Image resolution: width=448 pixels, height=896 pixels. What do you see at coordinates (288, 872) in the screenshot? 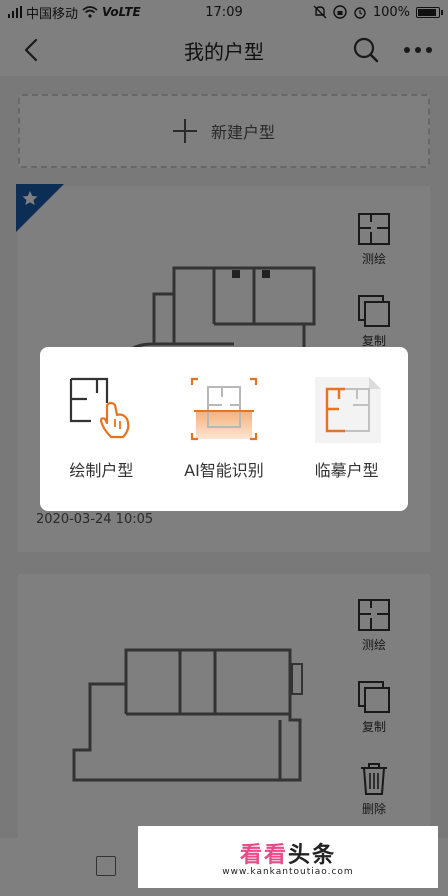
I see `watermark-url: www.kankantoutiao.com` at bounding box center [288, 872].